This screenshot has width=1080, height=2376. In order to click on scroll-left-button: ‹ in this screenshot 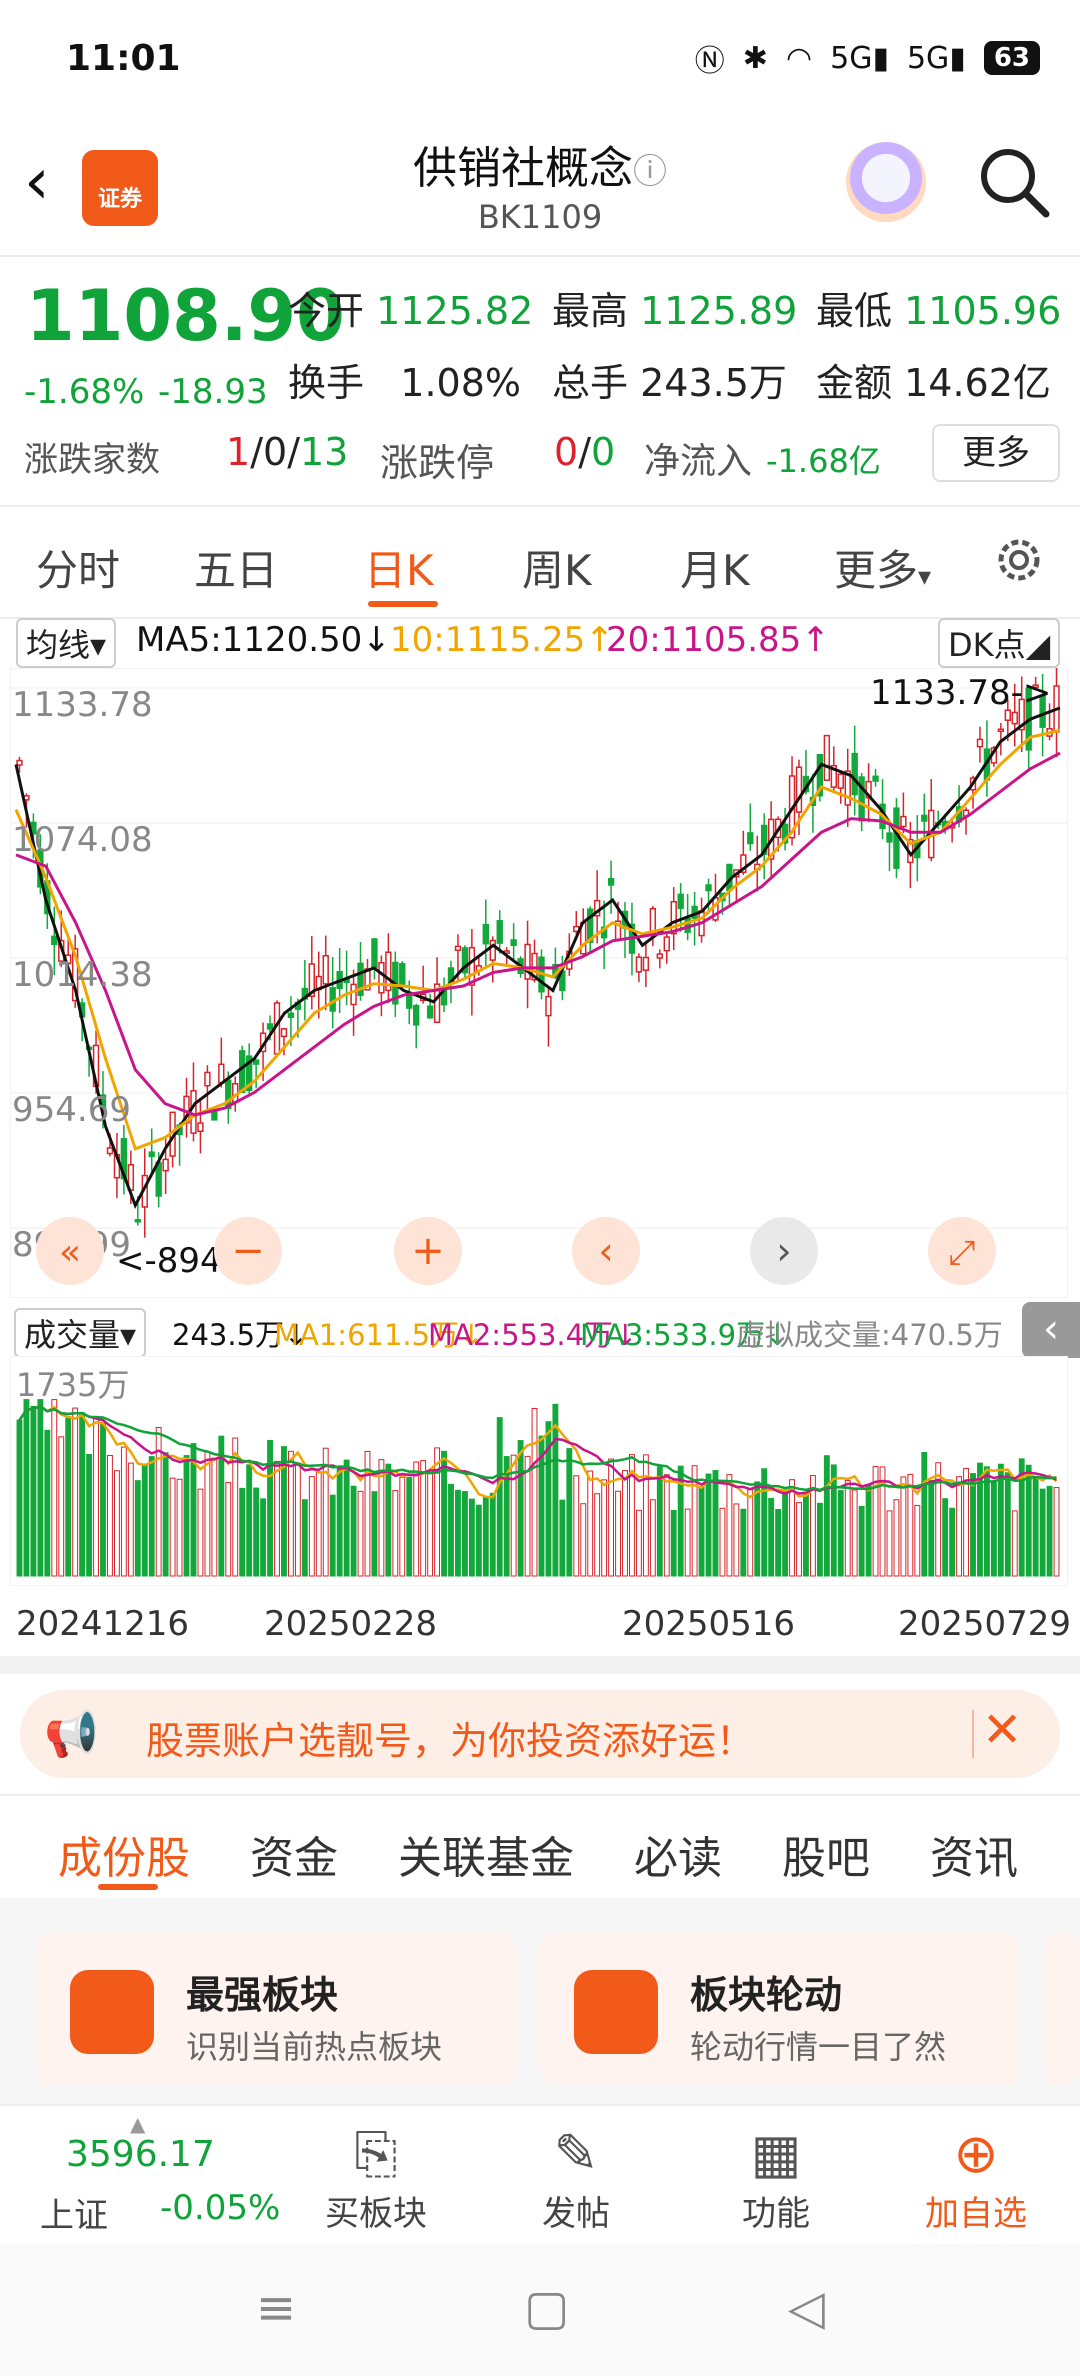, I will do `click(606, 1251)`.